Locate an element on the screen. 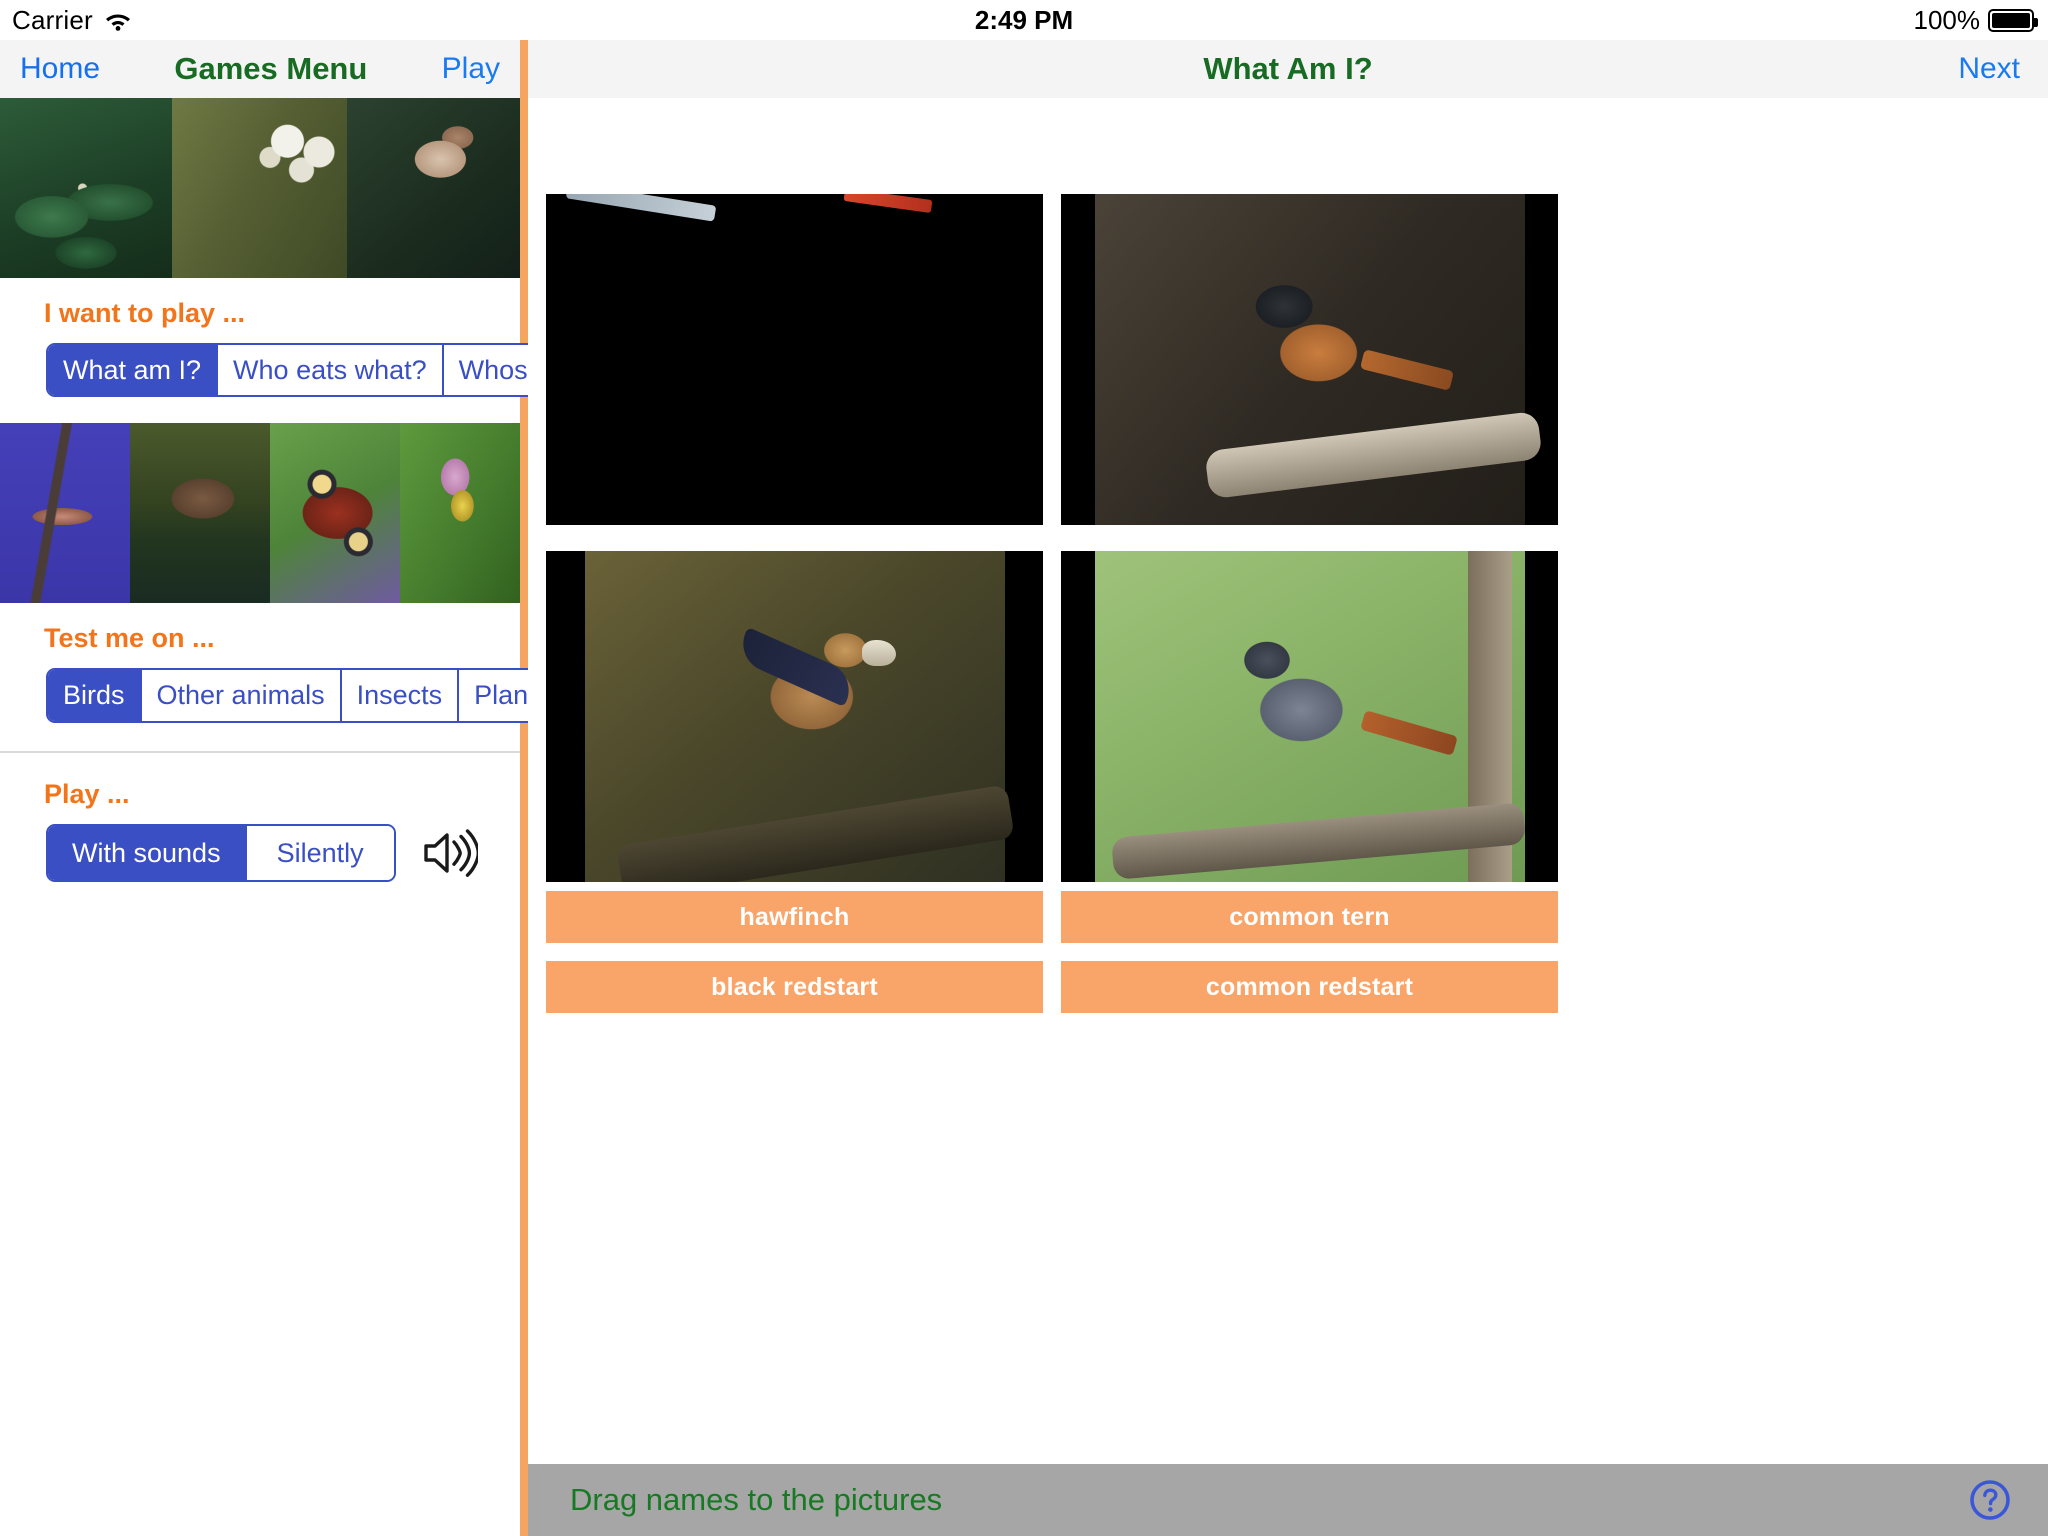  segment-silently: Silently is located at coordinates (320, 853).